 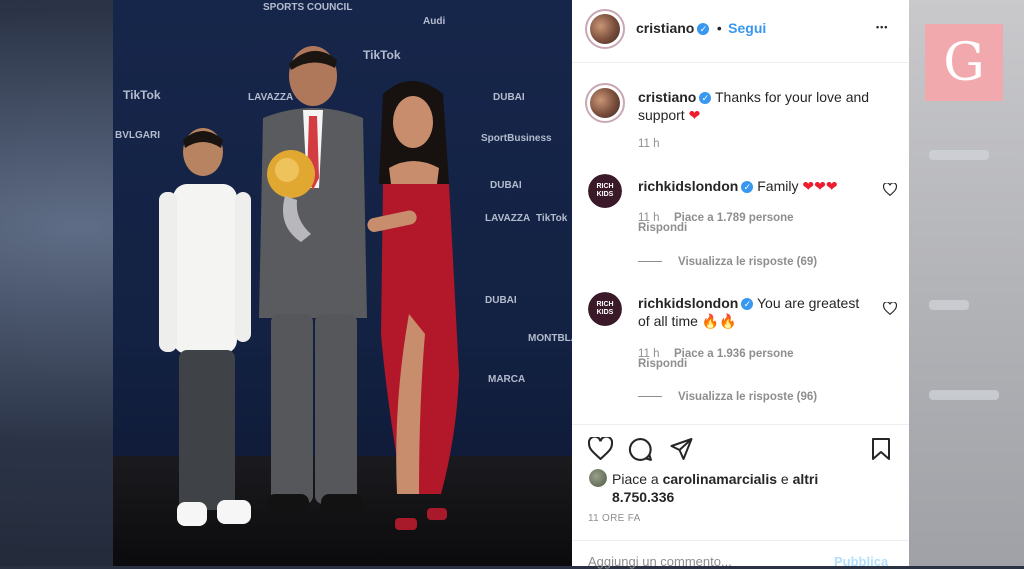 I want to click on comment-bubble-icon, so click(x=640, y=449).